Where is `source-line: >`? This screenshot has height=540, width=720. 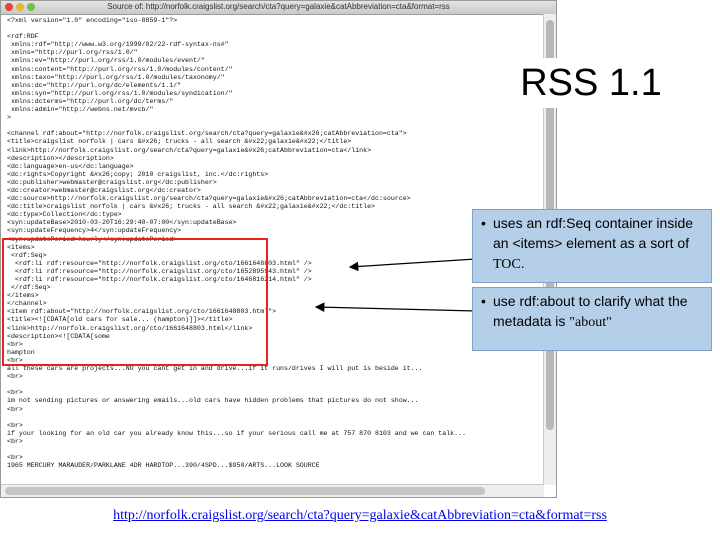
source-line: > is located at coordinates (9, 118).